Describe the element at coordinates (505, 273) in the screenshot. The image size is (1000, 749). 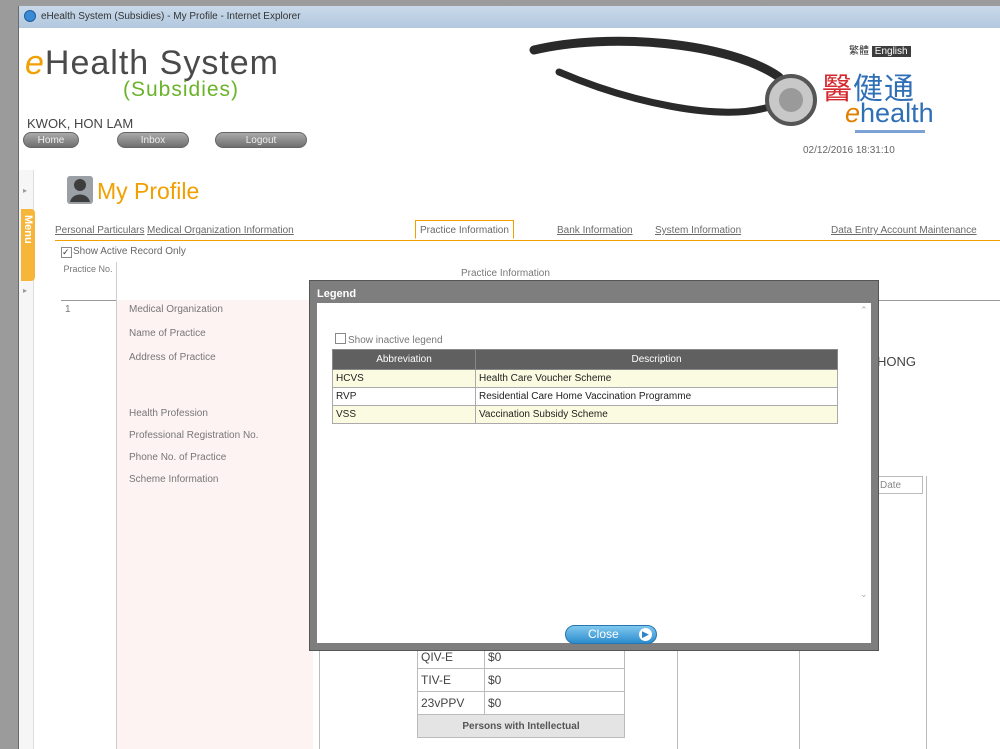
I see `col-practice-info: Practice Information` at that location.